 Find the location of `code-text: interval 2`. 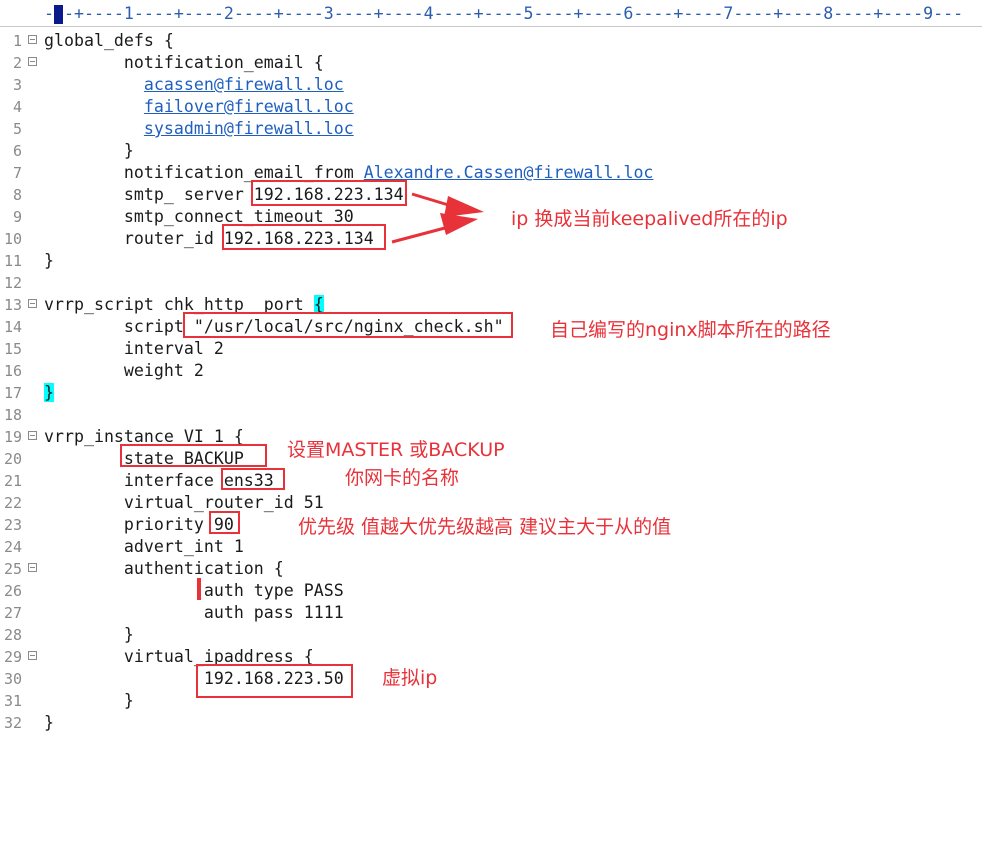

code-text: interval 2 is located at coordinates (134, 349).